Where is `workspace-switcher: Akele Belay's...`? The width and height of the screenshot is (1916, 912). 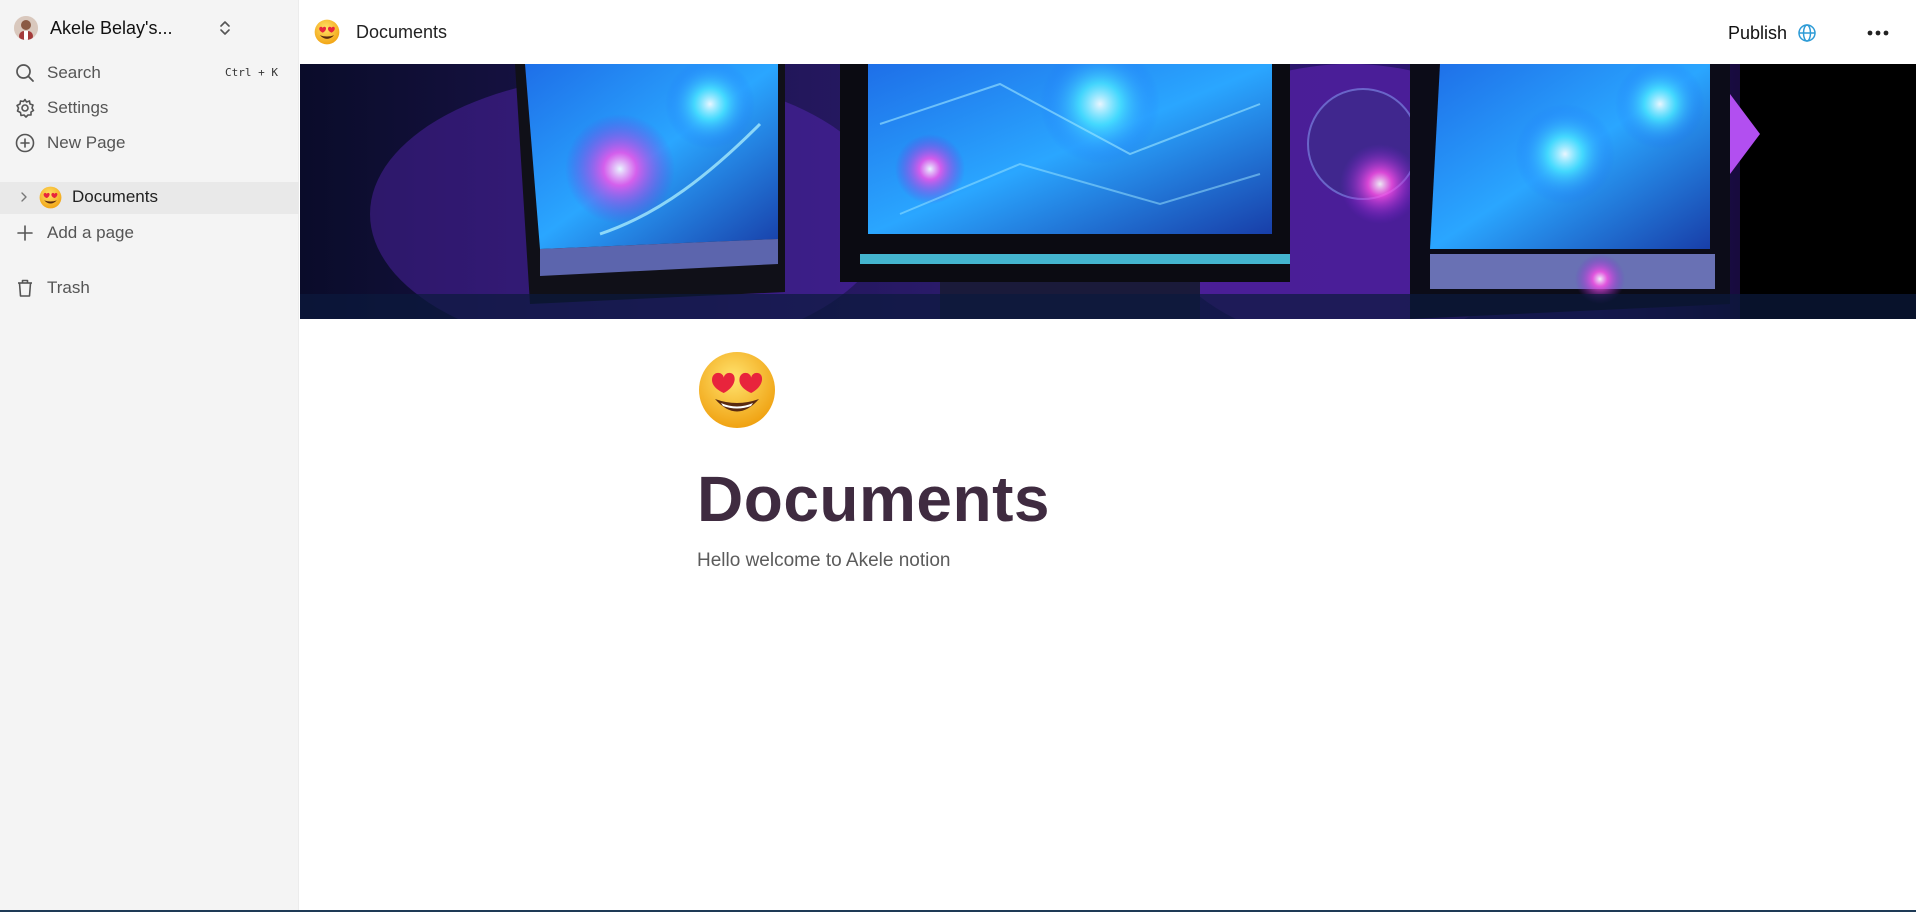 workspace-switcher: Akele Belay's... is located at coordinates (124, 28).